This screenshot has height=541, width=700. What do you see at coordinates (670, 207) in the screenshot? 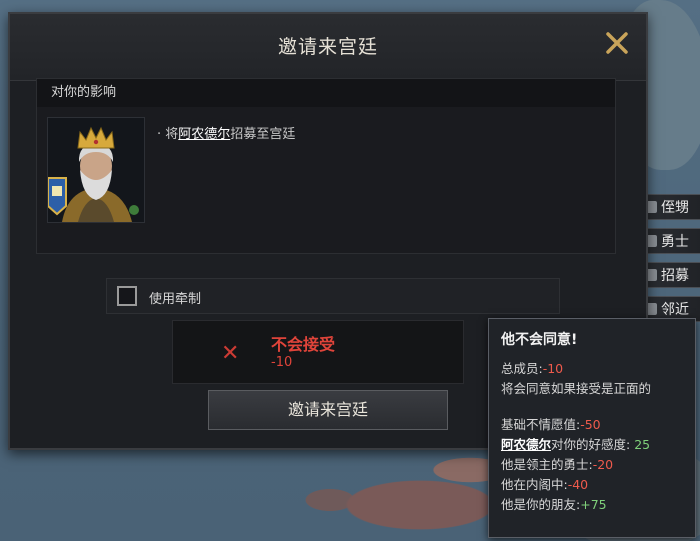
I see `side-item-nephew: 侄甥` at bounding box center [670, 207].